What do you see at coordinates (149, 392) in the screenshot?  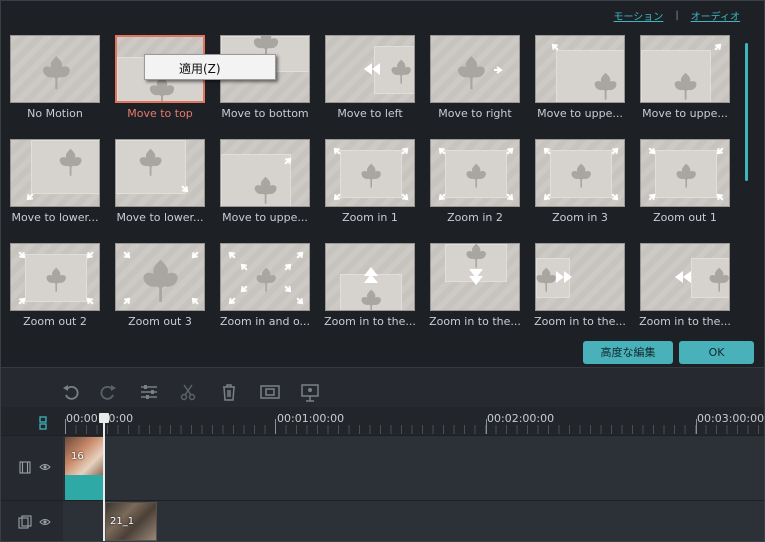 I see `adjust-icon` at bounding box center [149, 392].